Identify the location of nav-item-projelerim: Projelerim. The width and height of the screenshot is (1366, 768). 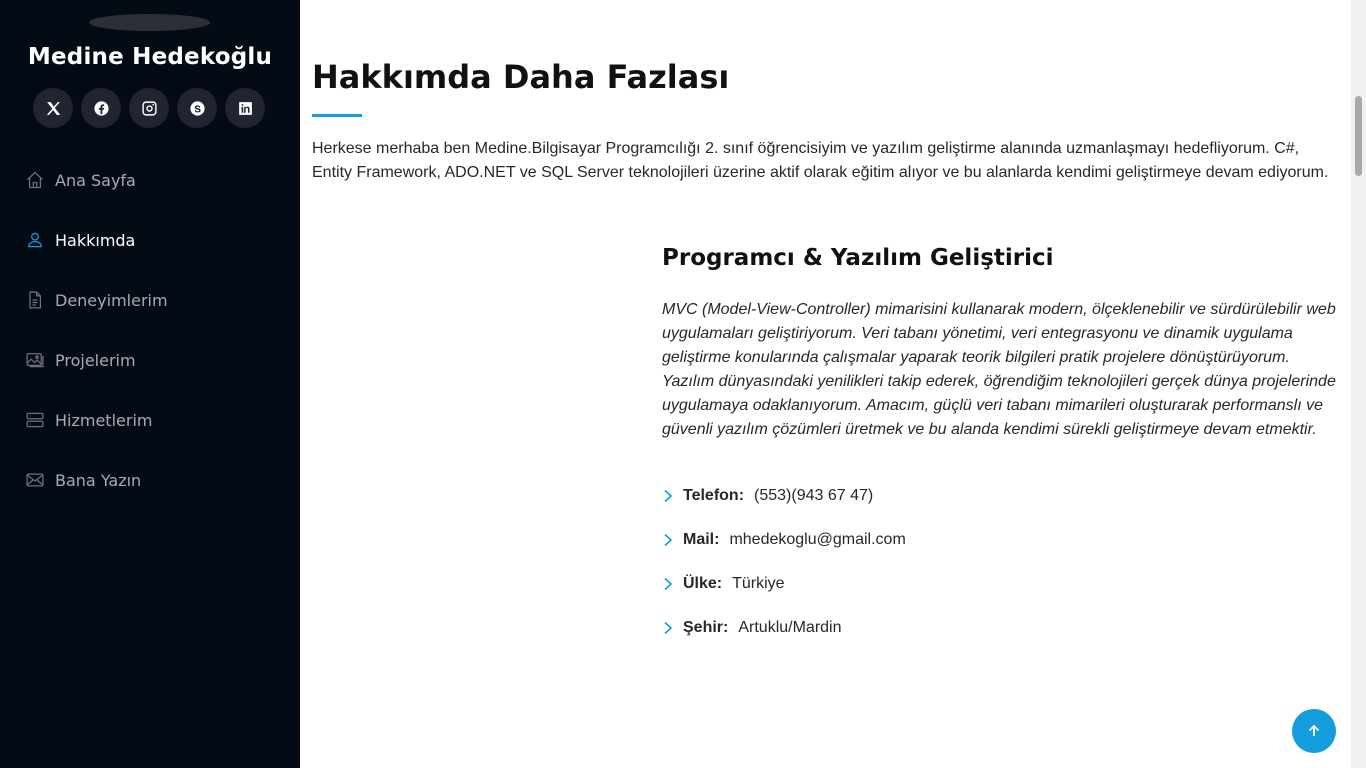
(150, 360).